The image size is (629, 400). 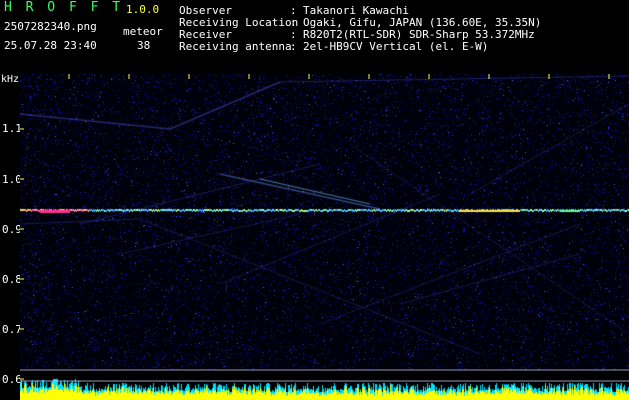 I want to click on antenna-value: 2el-HB9CV Vertical (el. E-W), so click(x=396, y=46).